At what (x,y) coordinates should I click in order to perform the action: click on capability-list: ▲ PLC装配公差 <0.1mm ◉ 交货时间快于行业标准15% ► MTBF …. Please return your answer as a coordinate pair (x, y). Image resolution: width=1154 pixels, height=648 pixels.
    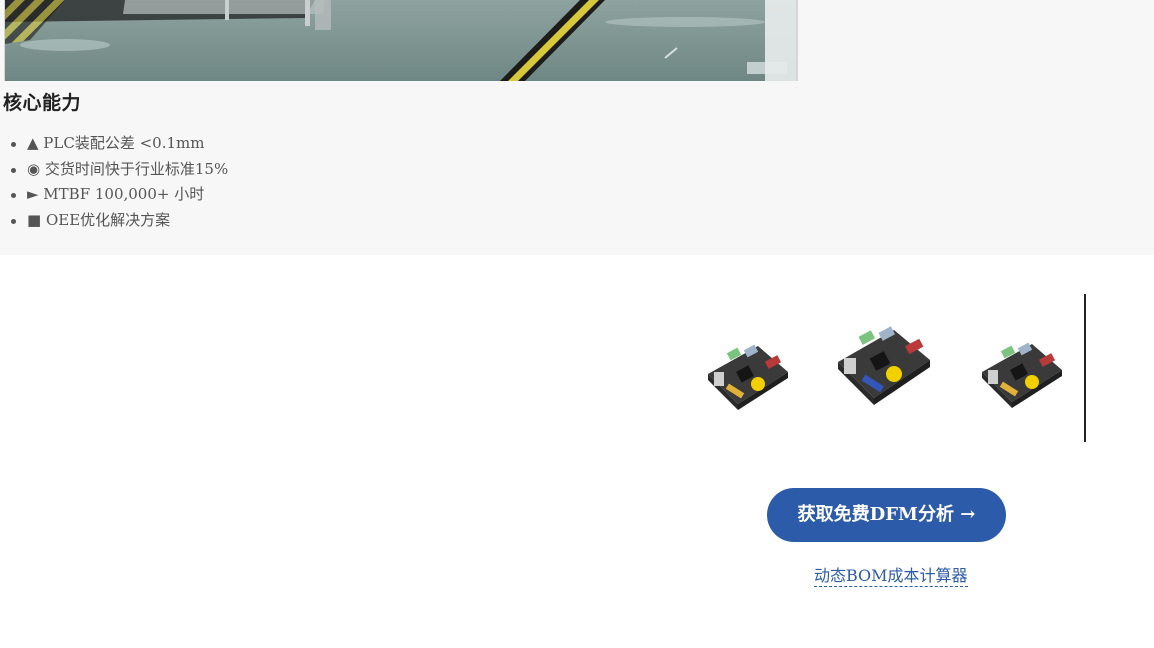
    Looking at the image, I should click on (114, 182).